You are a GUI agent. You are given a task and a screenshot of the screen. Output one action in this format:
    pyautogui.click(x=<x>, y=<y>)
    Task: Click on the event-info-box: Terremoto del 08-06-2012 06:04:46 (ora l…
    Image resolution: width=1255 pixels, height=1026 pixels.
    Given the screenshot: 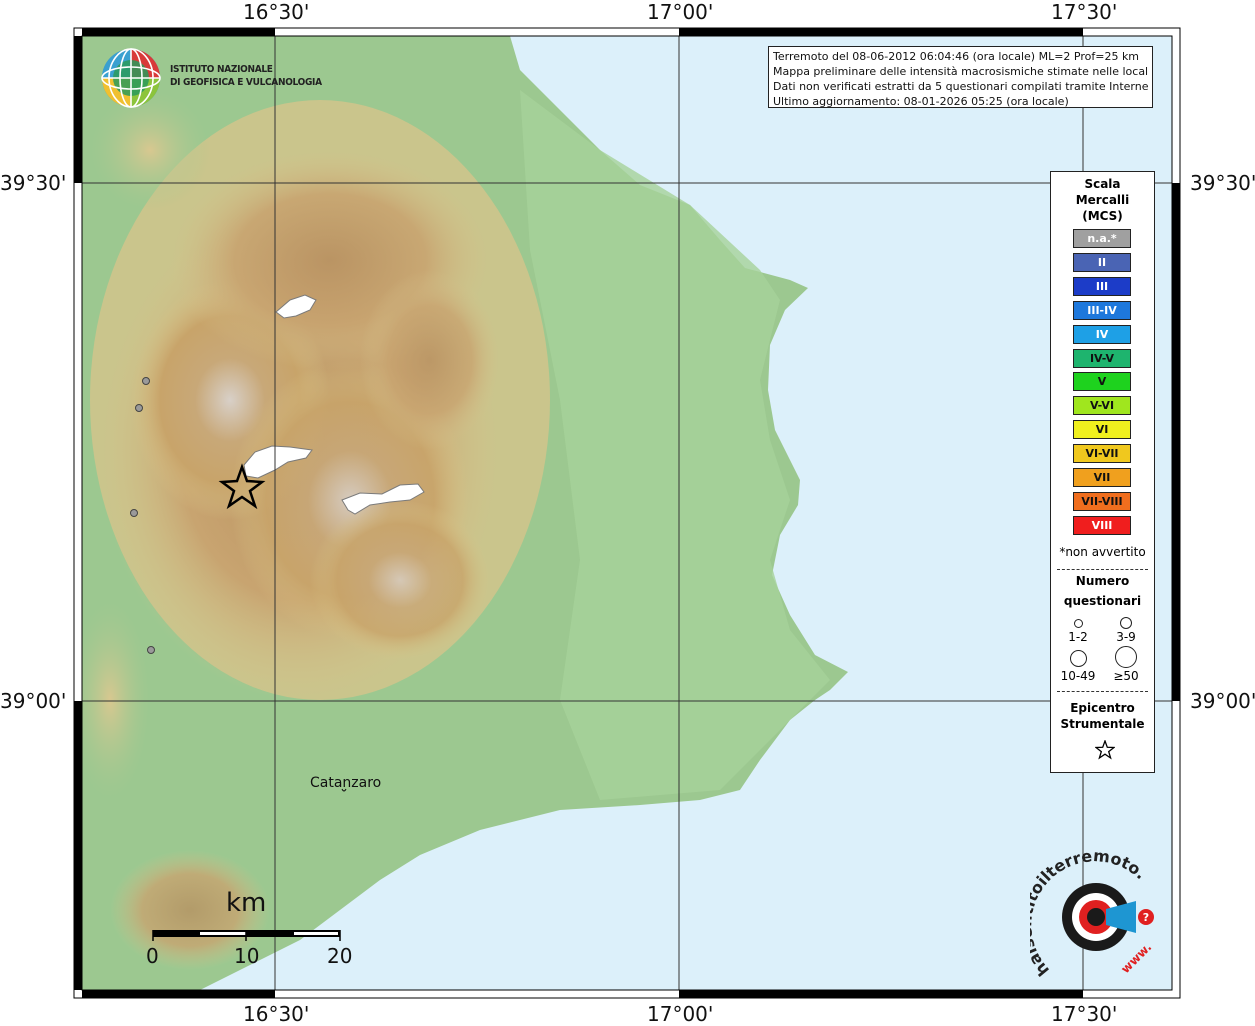 What is the action you would take?
    pyautogui.click(x=960, y=77)
    